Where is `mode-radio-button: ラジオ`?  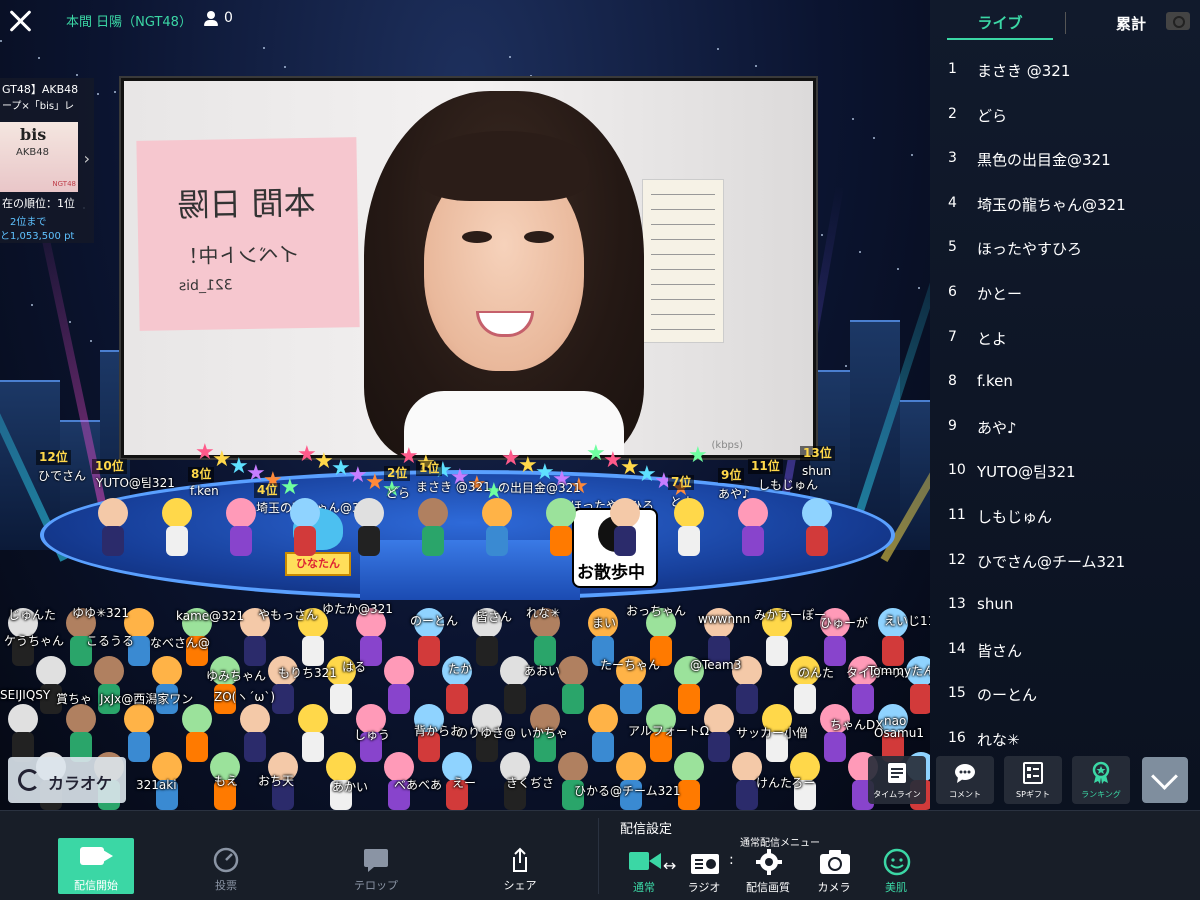
mode-radio-button: ラジオ is located at coordinates (704, 871).